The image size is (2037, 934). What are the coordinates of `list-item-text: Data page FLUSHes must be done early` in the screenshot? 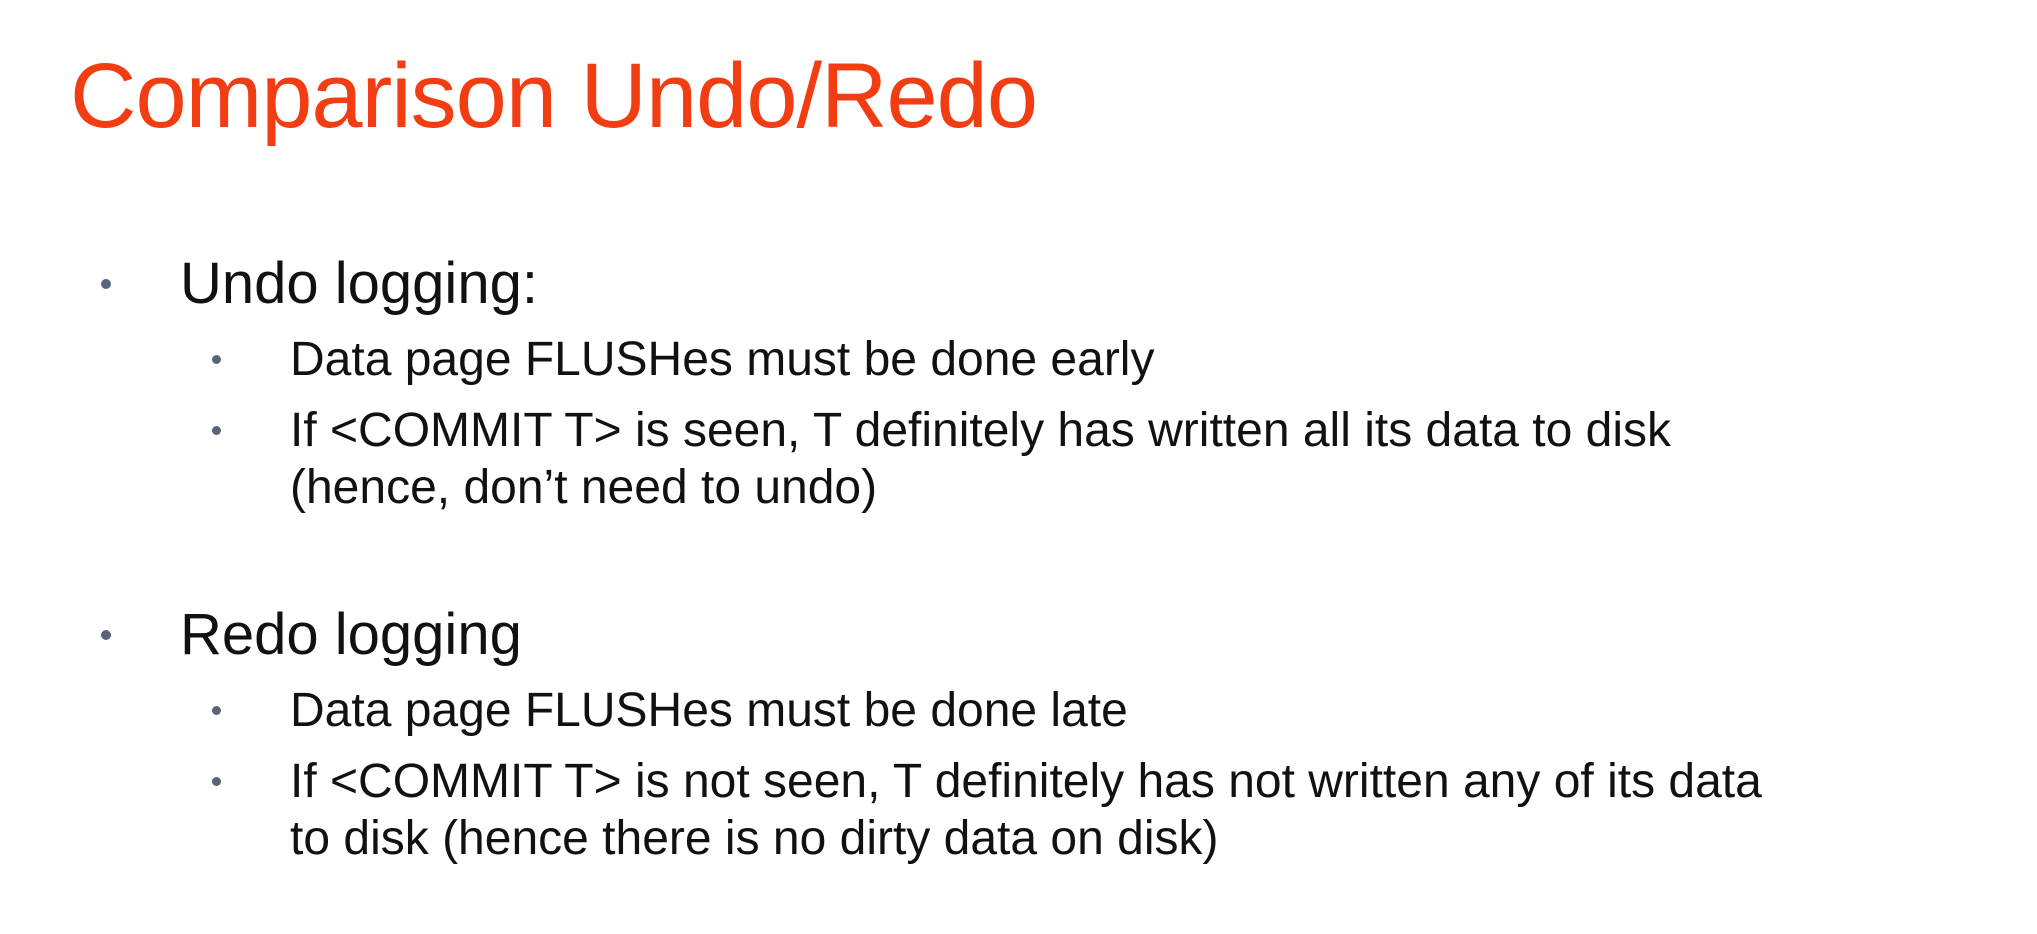 It's located at (722, 359).